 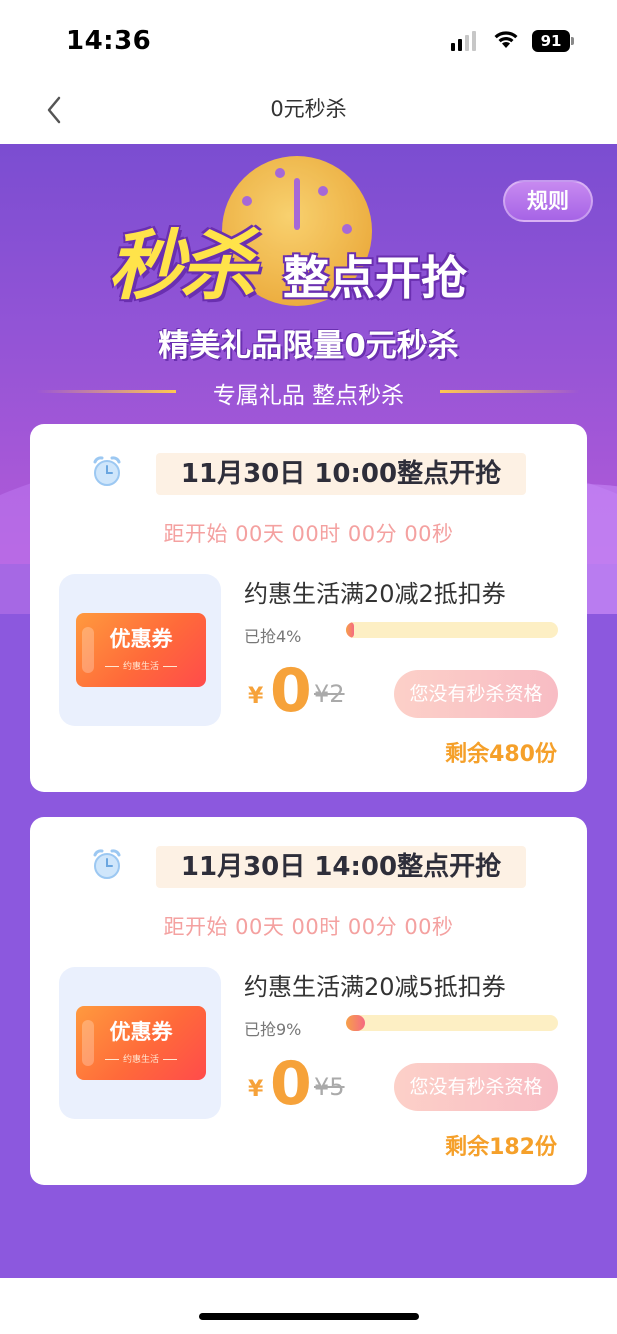 What do you see at coordinates (463, 41) in the screenshot?
I see `cellular-signal-icon` at bounding box center [463, 41].